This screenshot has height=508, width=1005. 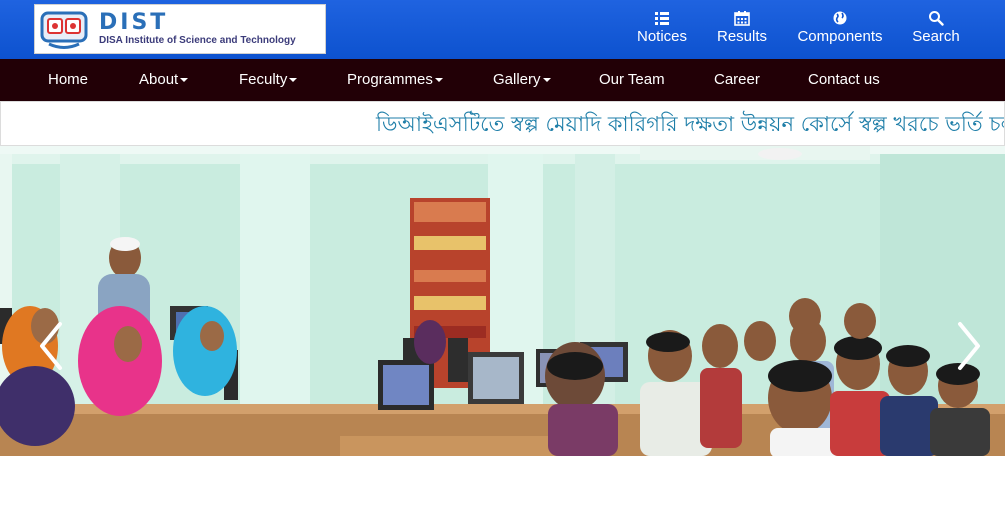 What do you see at coordinates (968, 346) in the screenshot?
I see `carousel-next-arrow` at bounding box center [968, 346].